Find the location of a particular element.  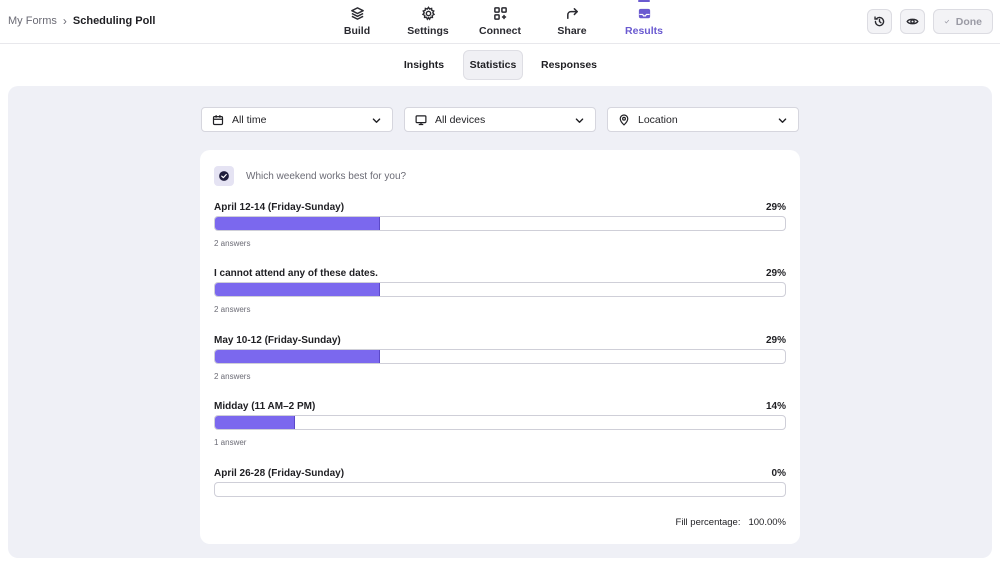

date-range-filter: All time is located at coordinates (297, 119).